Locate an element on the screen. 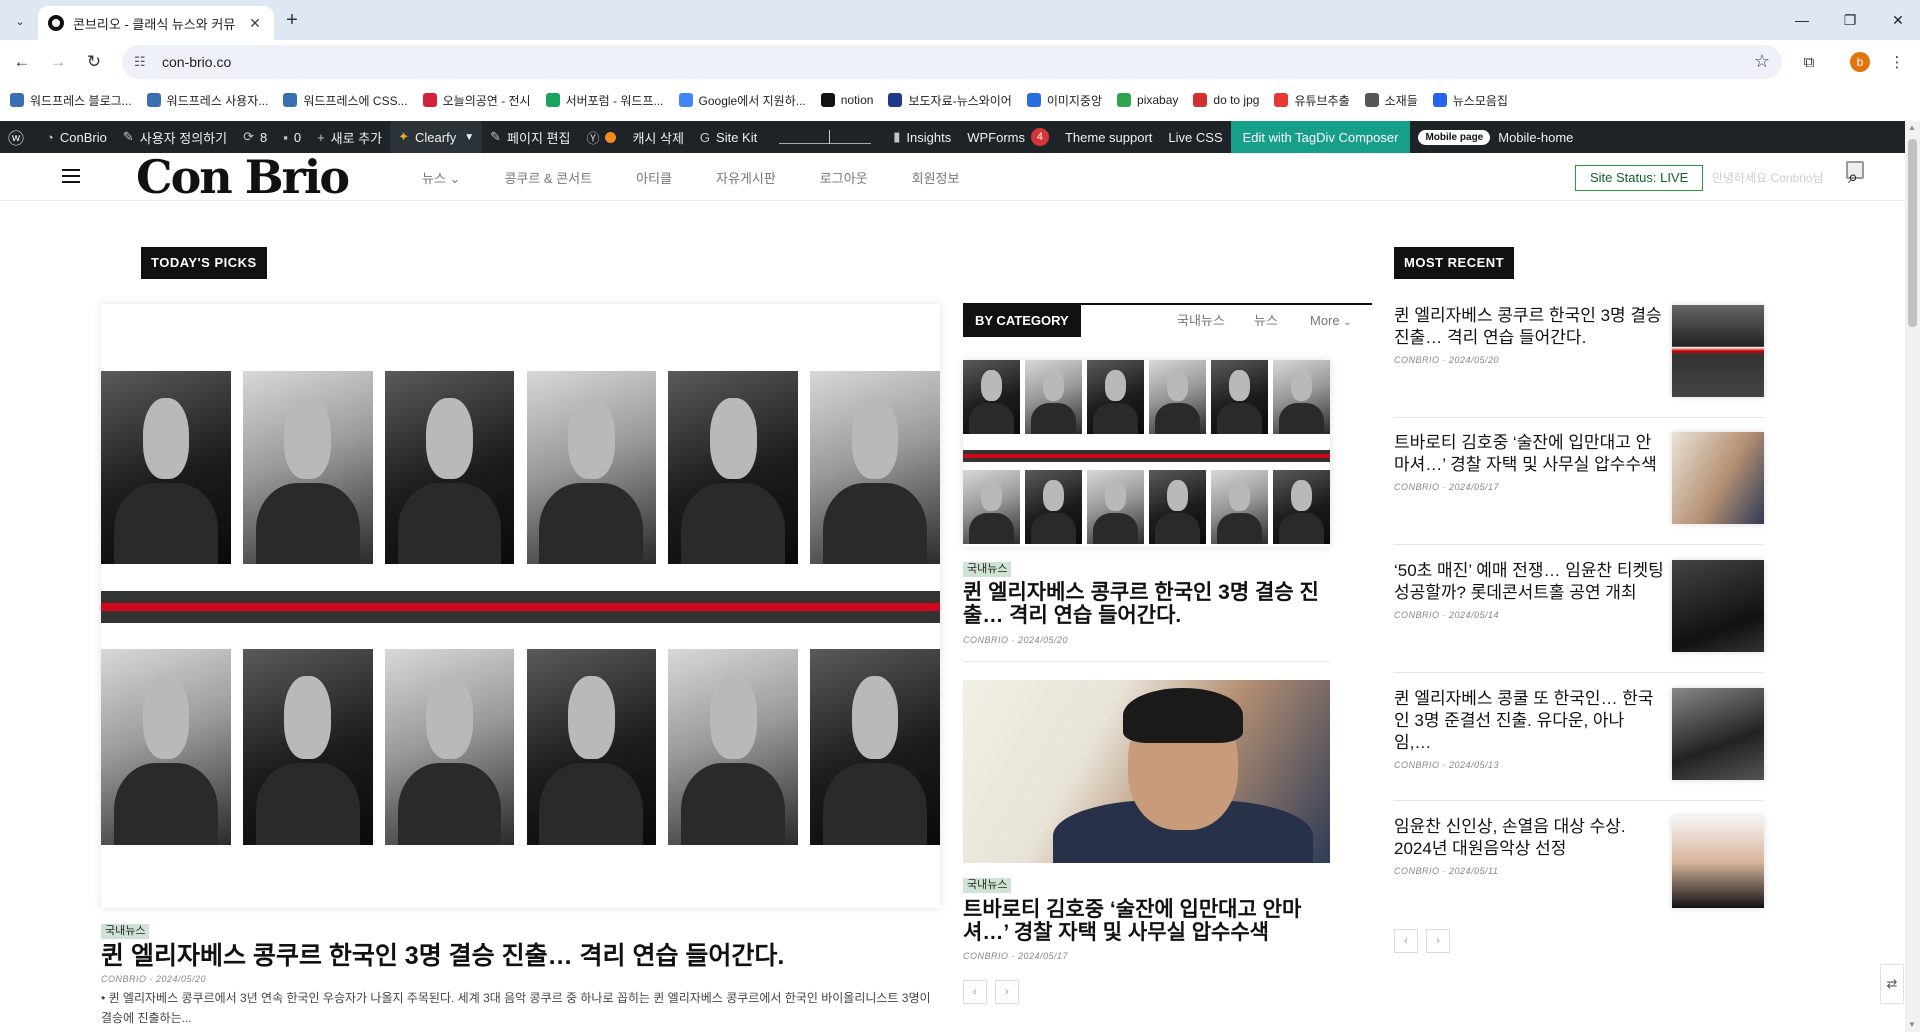 The width and height of the screenshot is (1920, 1032). admin-cache-delete: 캐시 삭제 is located at coordinates (657, 137).